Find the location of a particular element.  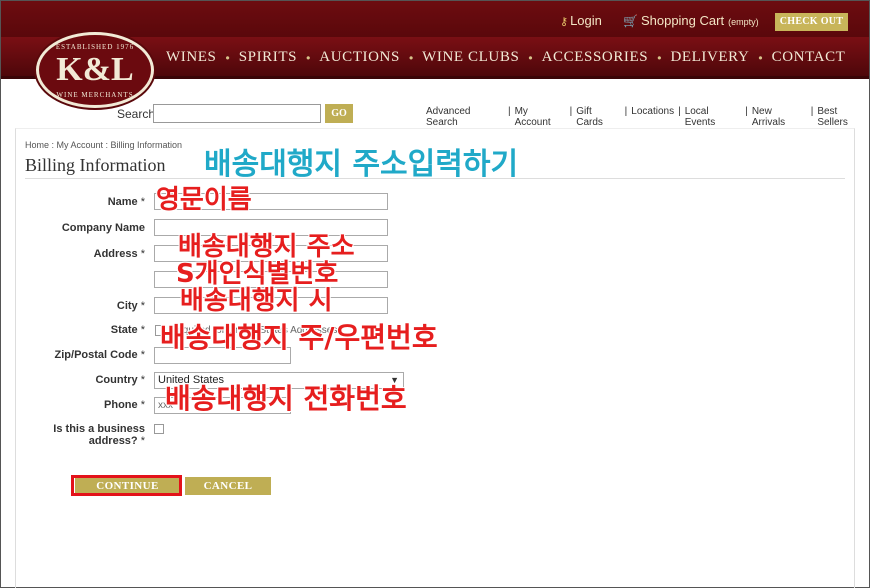

city-label: City * is located at coordinates (130, 306).